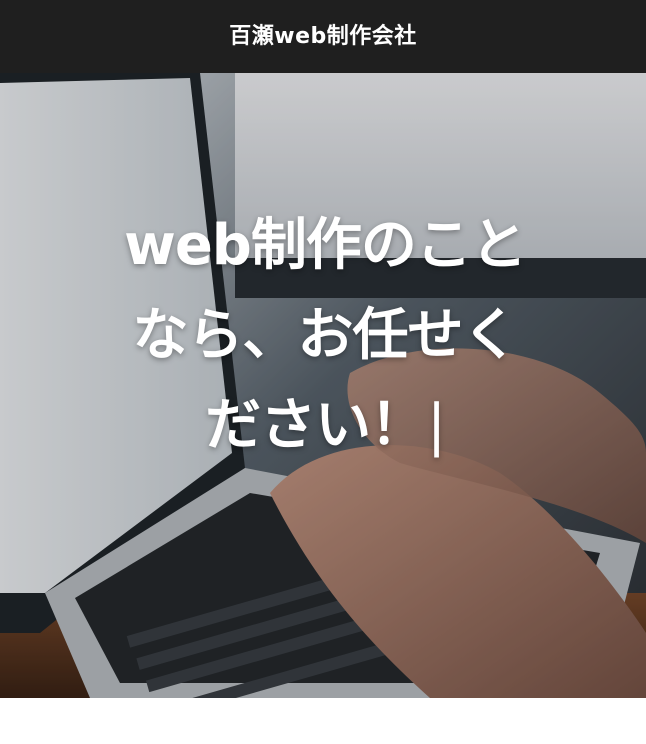  Describe the element at coordinates (323, 721) in the screenshot. I see `content-area` at that location.